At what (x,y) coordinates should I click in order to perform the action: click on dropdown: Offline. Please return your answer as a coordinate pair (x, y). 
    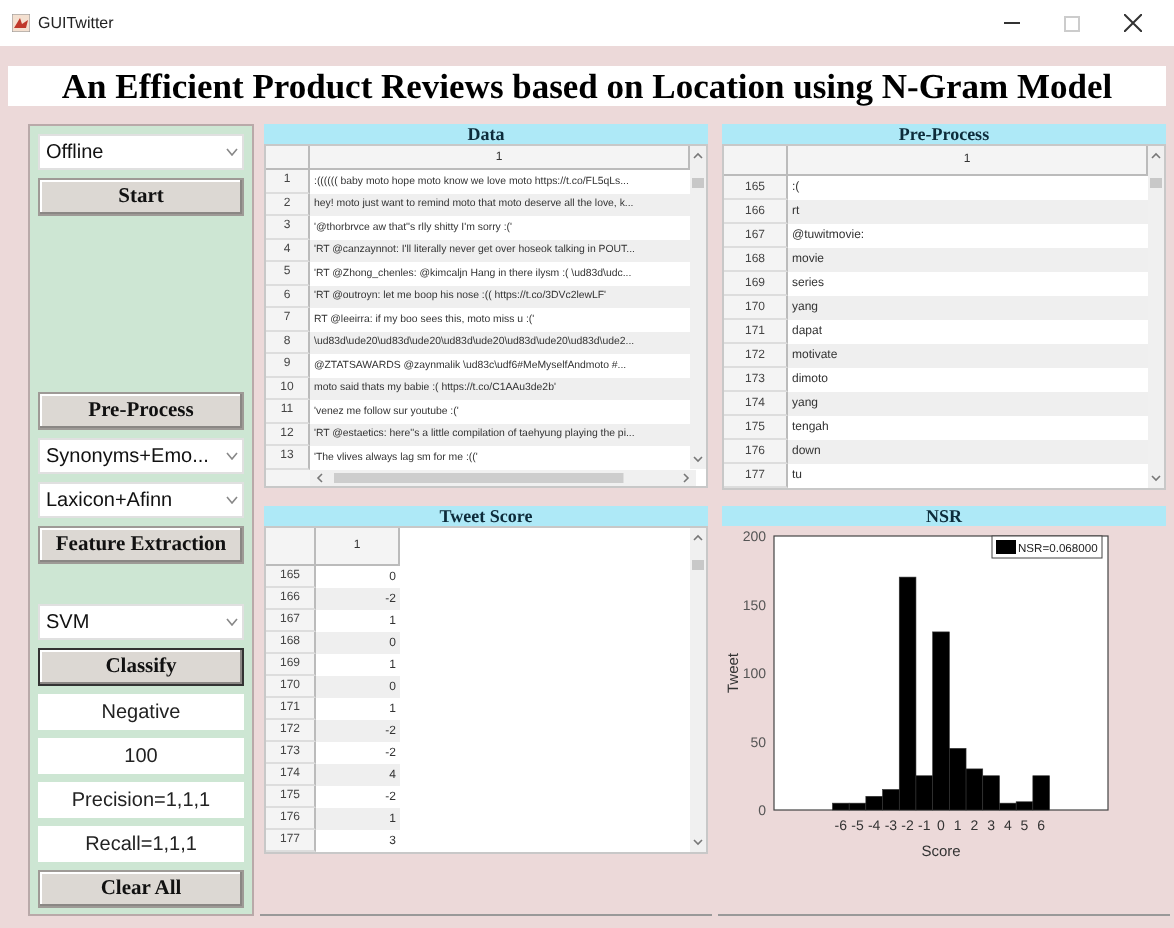
    Looking at the image, I should click on (141, 152).